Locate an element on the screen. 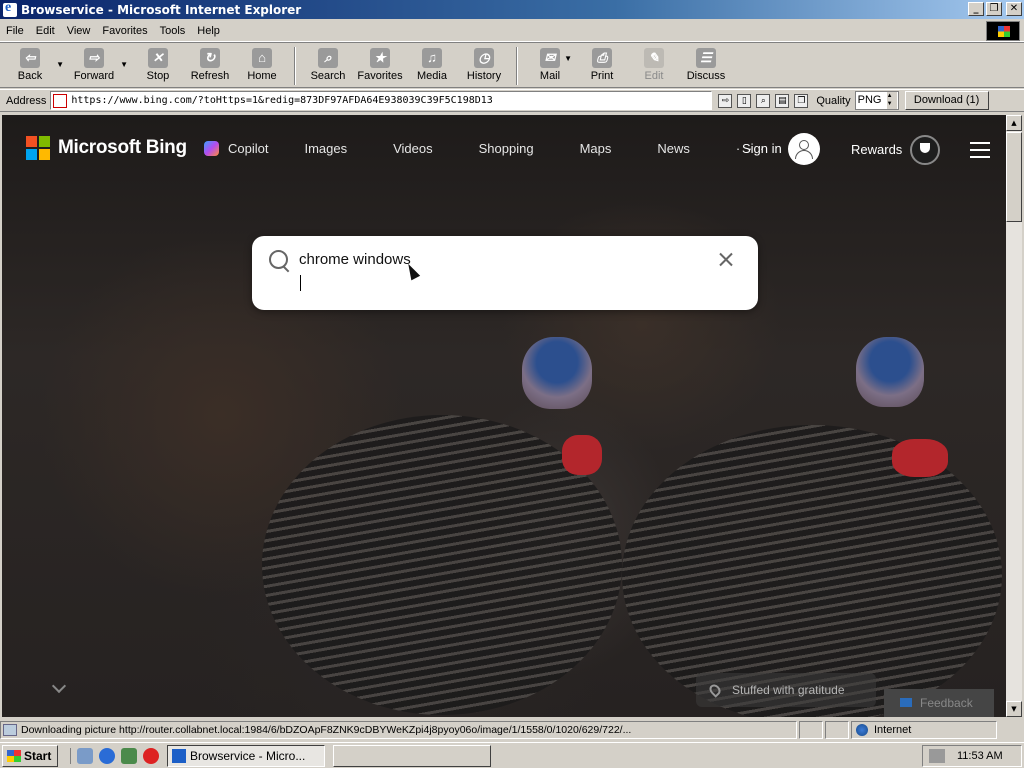 Image resolution: width=1024 pixels, height=768 pixels. find-icon: ⌕ is located at coordinates (763, 100).